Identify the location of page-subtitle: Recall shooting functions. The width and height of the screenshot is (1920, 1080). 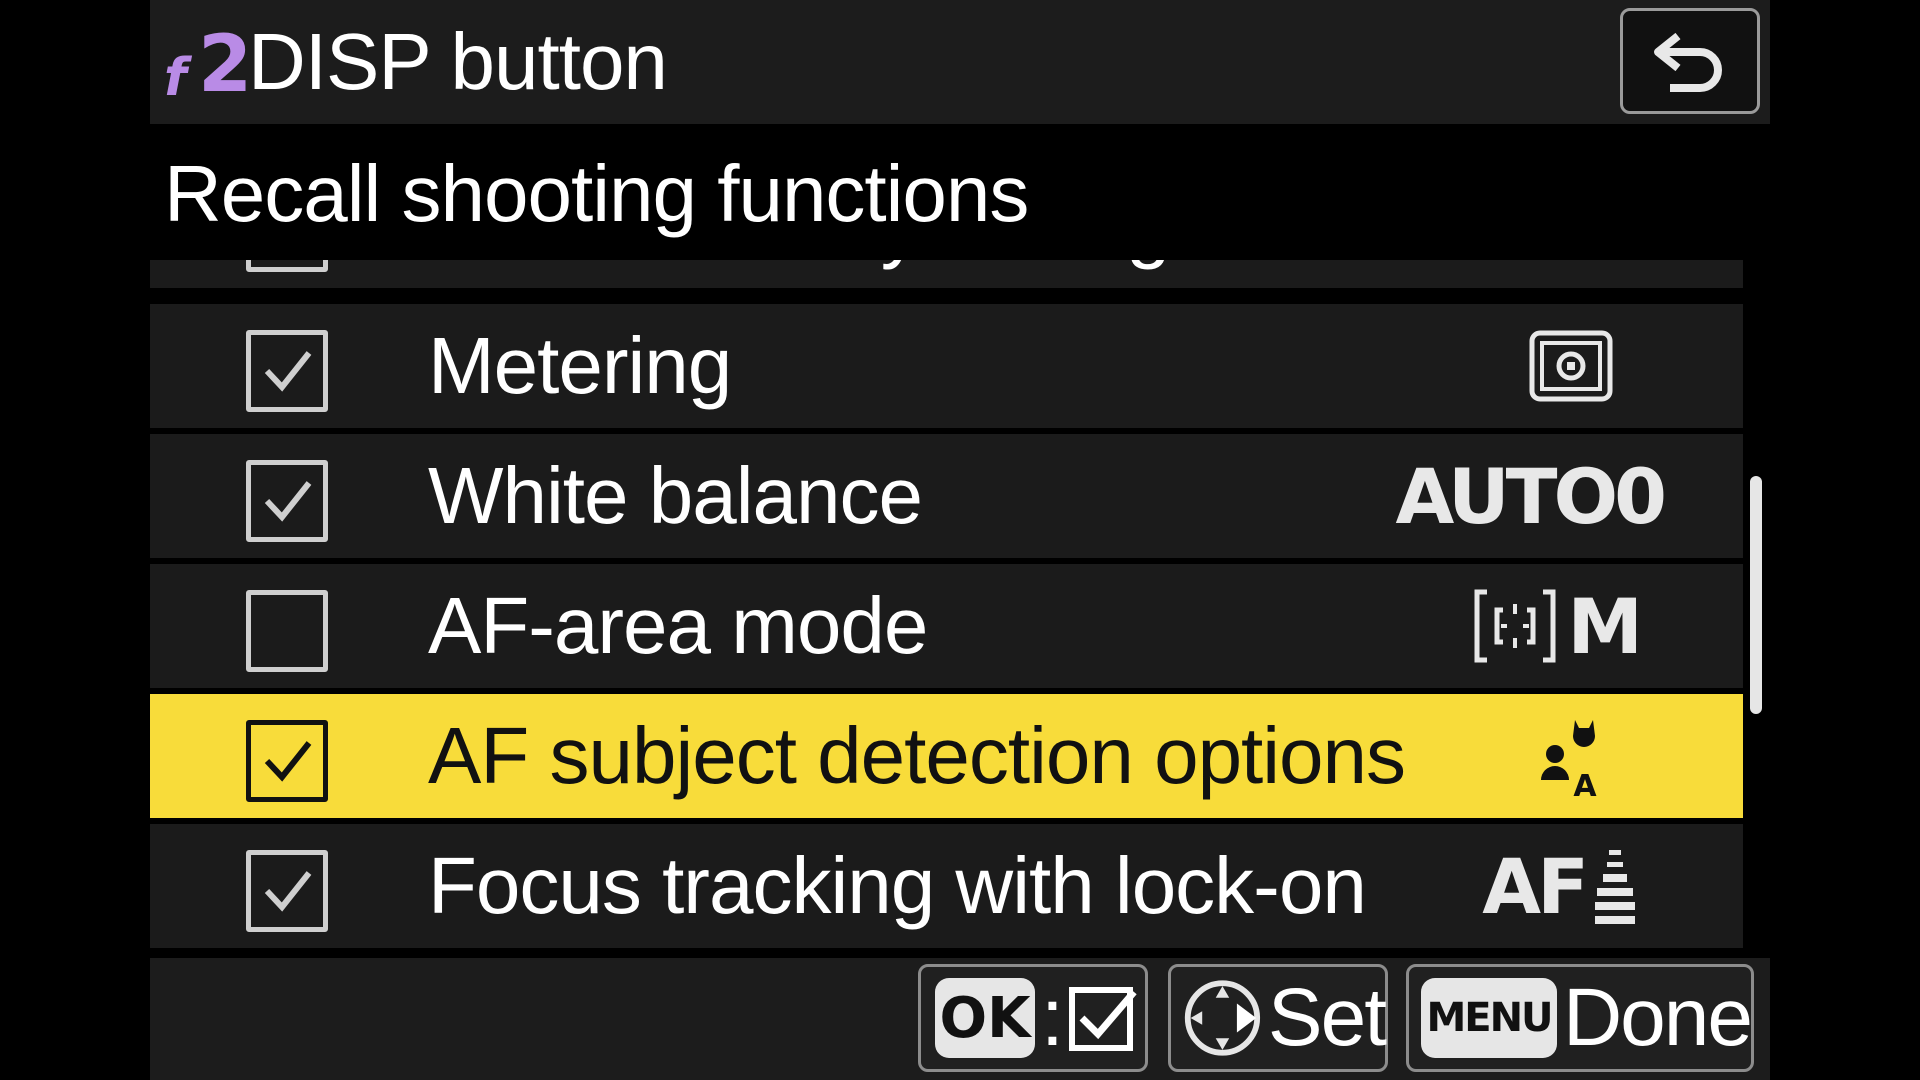
(596, 193).